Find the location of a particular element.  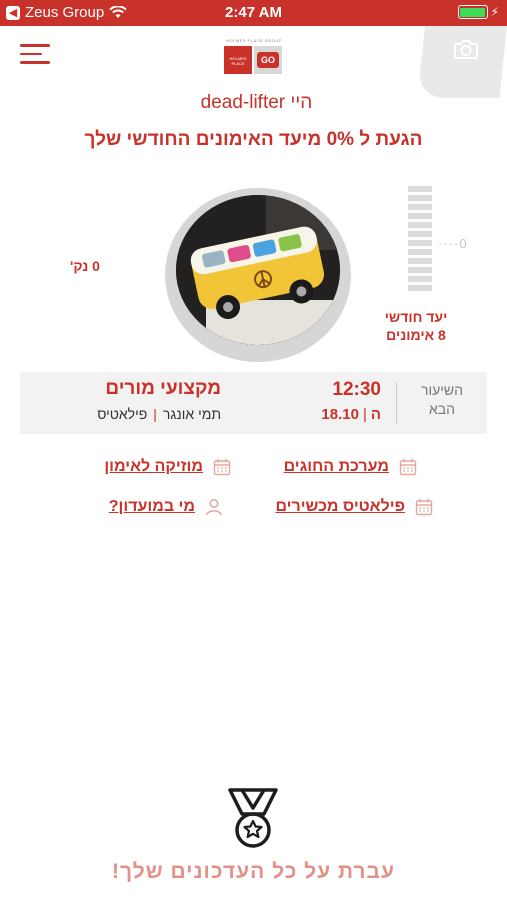

monthly-goal-label: יעד חודשי 8 אימונים is located at coordinates (416, 326).